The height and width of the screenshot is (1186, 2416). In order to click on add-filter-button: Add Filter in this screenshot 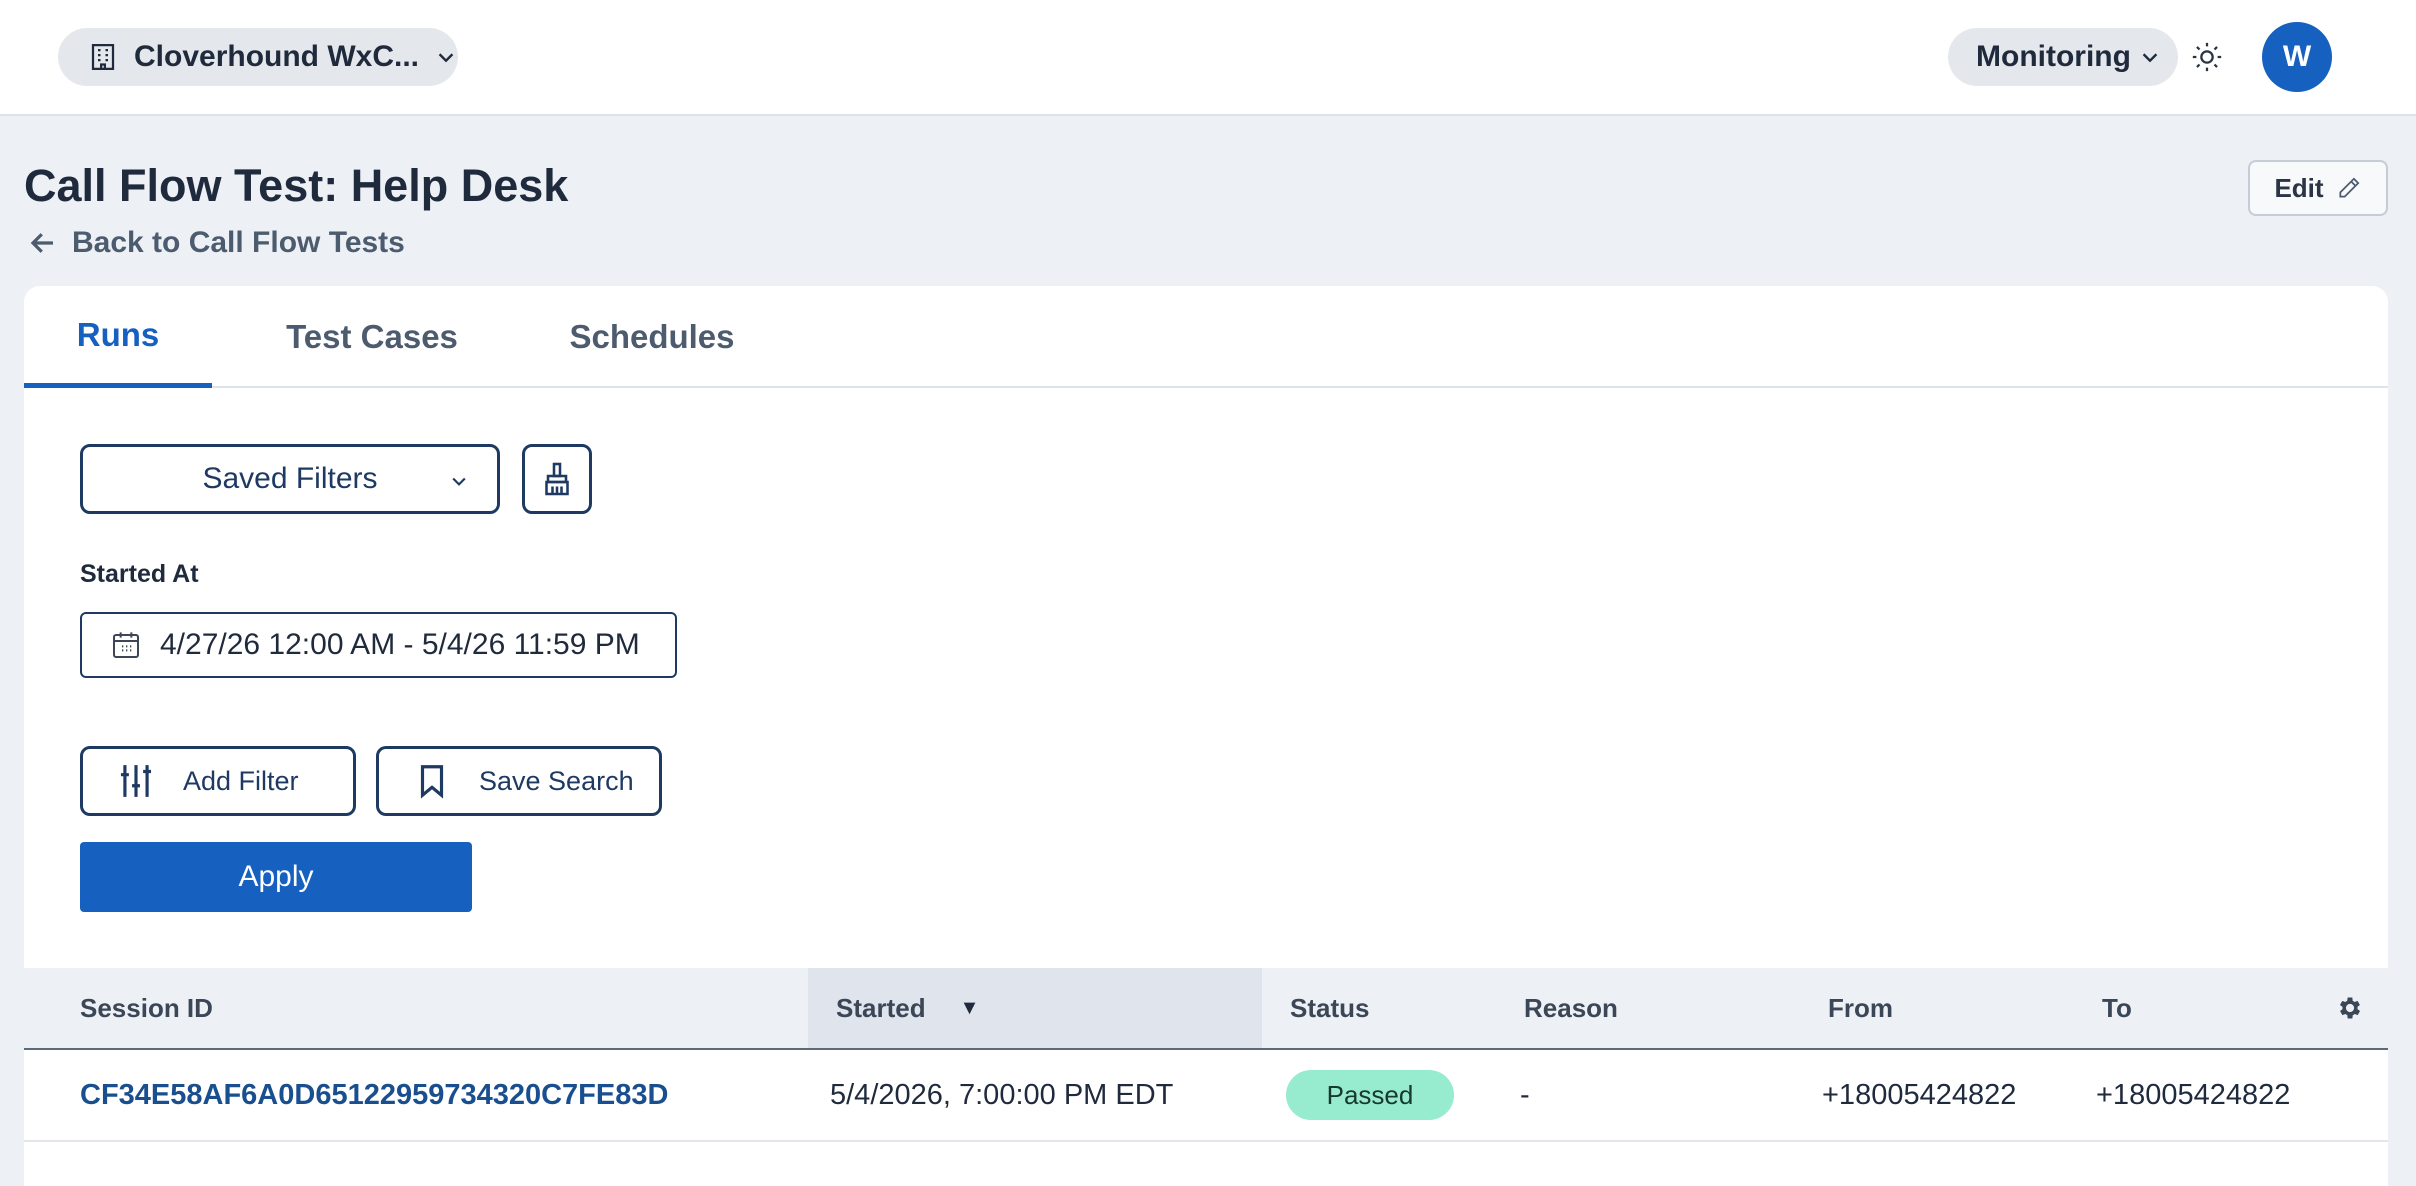, I will do `click(218, 781)`.